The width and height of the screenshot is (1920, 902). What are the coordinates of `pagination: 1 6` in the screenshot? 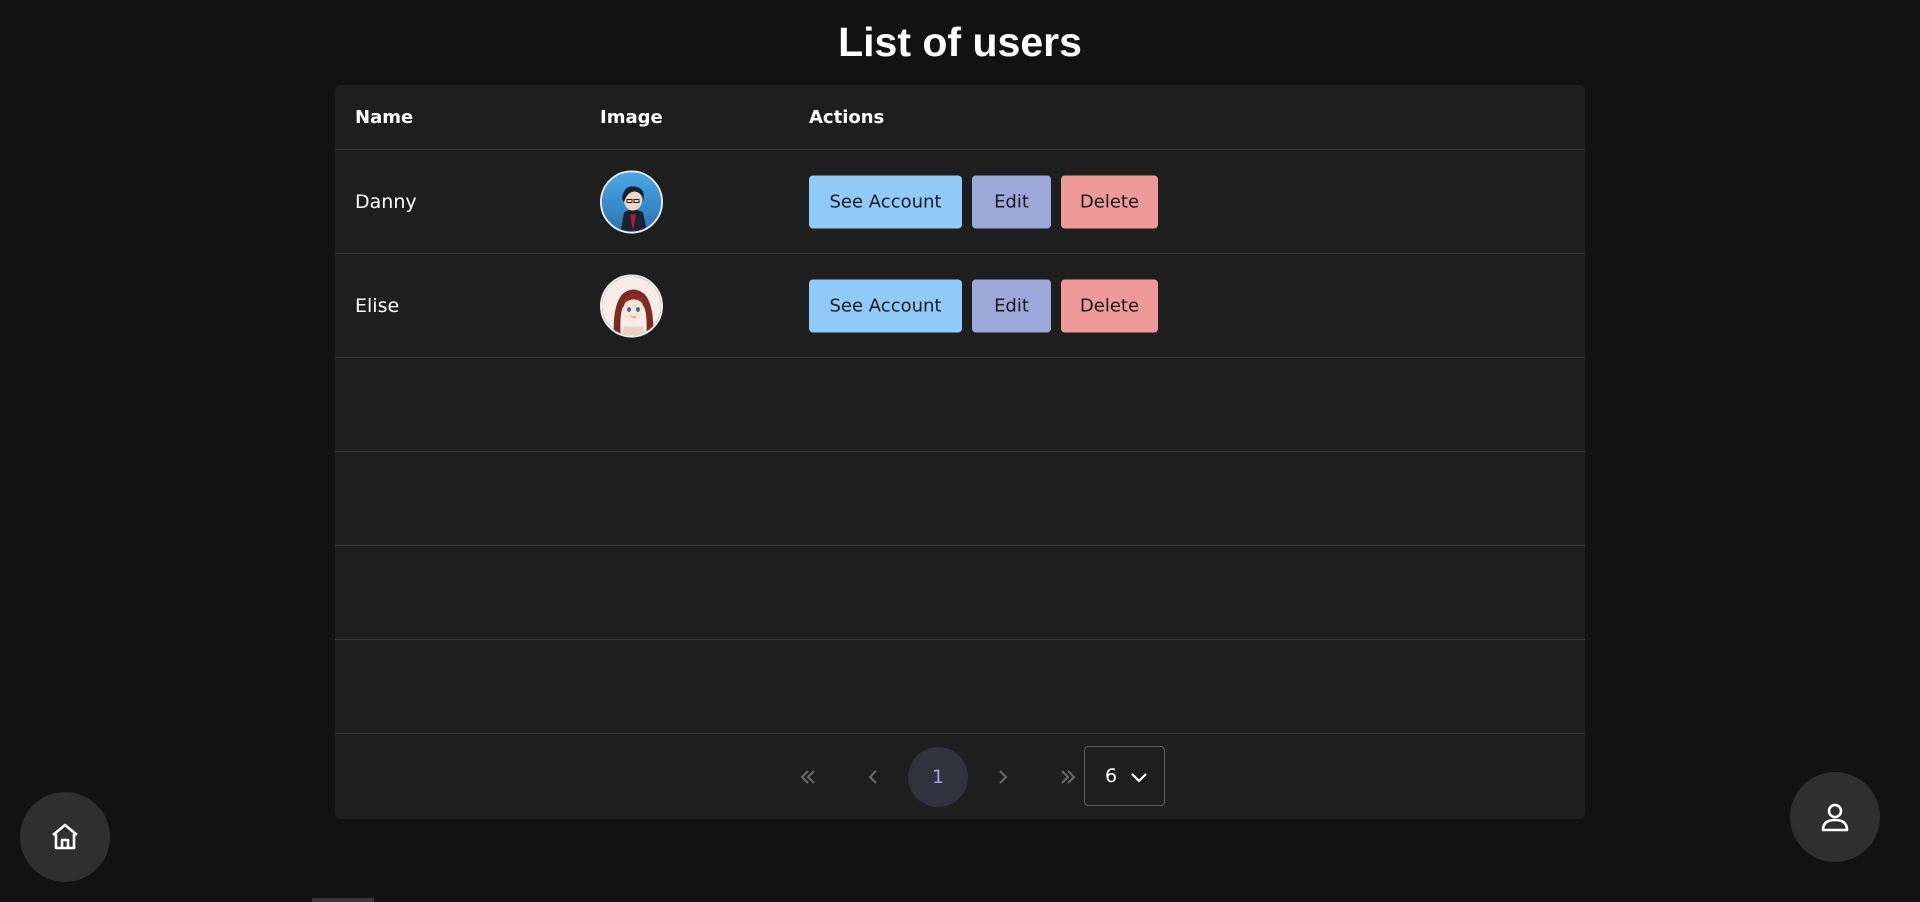 It's located at (960, 776).